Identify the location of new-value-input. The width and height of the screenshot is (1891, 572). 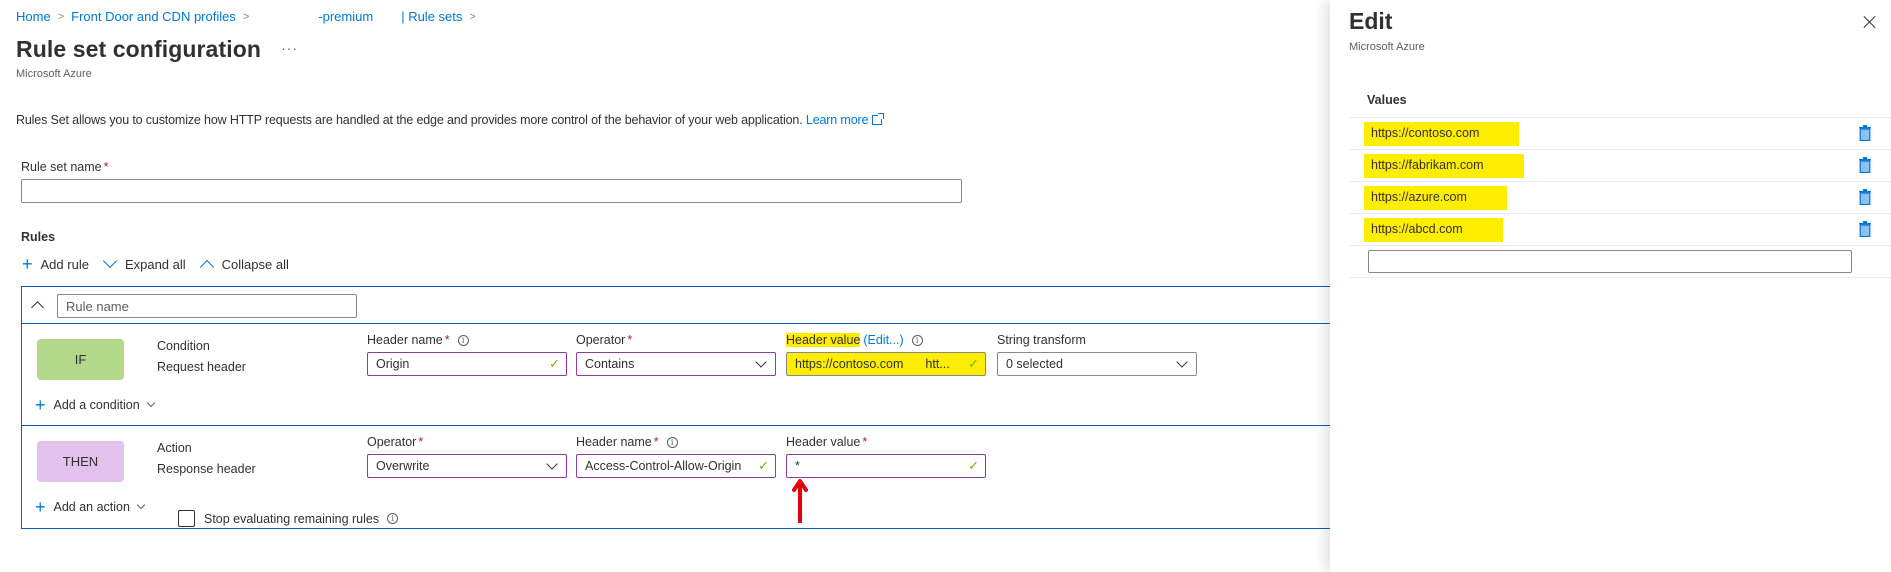
(1610, 261).